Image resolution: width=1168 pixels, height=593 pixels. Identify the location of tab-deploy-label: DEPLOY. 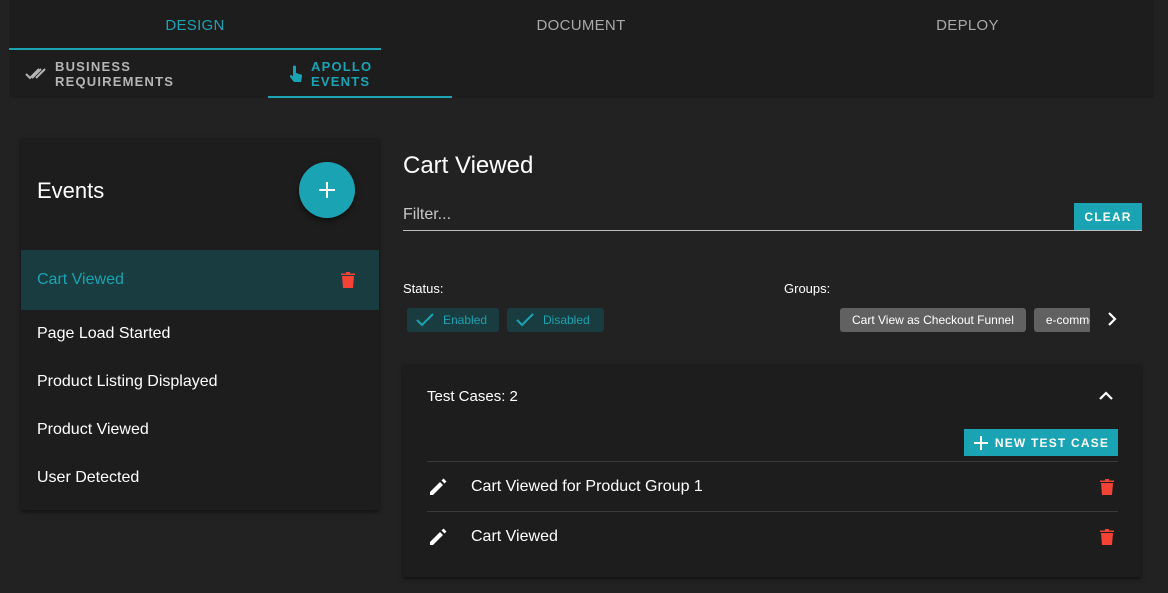
(967, 25).